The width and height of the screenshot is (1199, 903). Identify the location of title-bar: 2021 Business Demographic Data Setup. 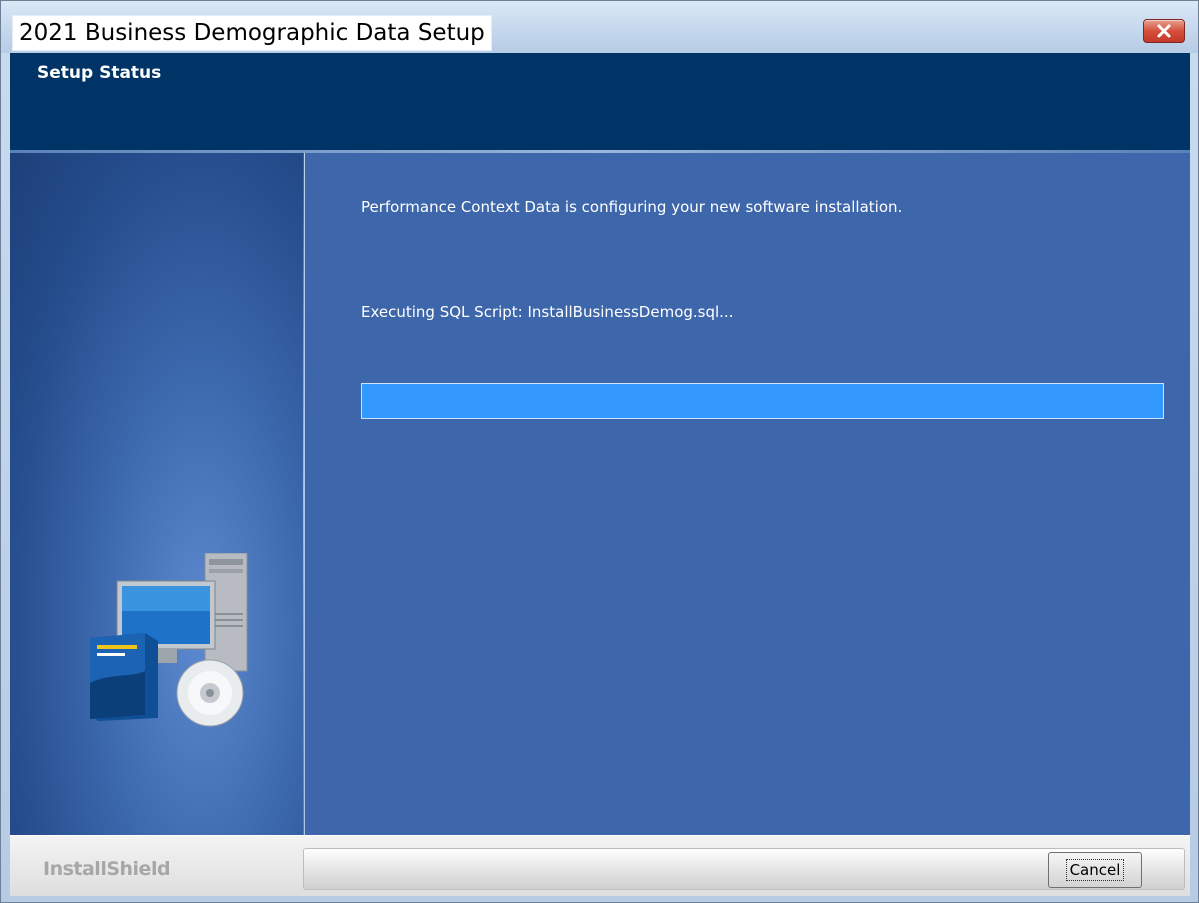
(599, 27).